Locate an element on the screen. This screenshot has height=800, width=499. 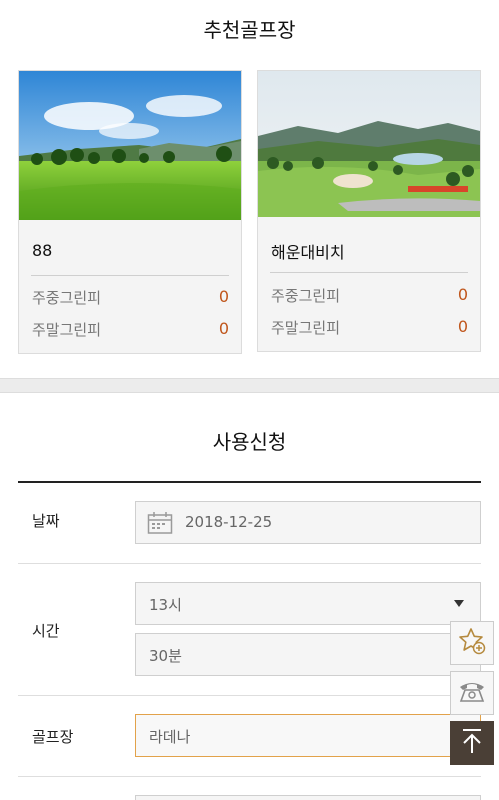
dropdown-arrow-icon is located at coordinates (459, 603).